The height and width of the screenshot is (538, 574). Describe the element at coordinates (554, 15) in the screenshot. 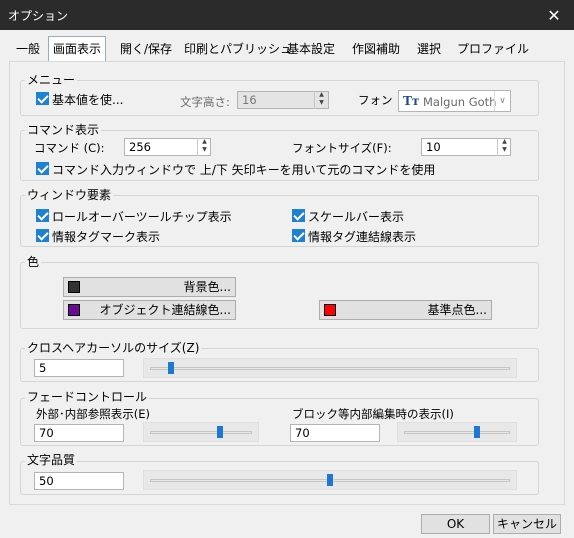

I see `close-icon: ✕` at that location.